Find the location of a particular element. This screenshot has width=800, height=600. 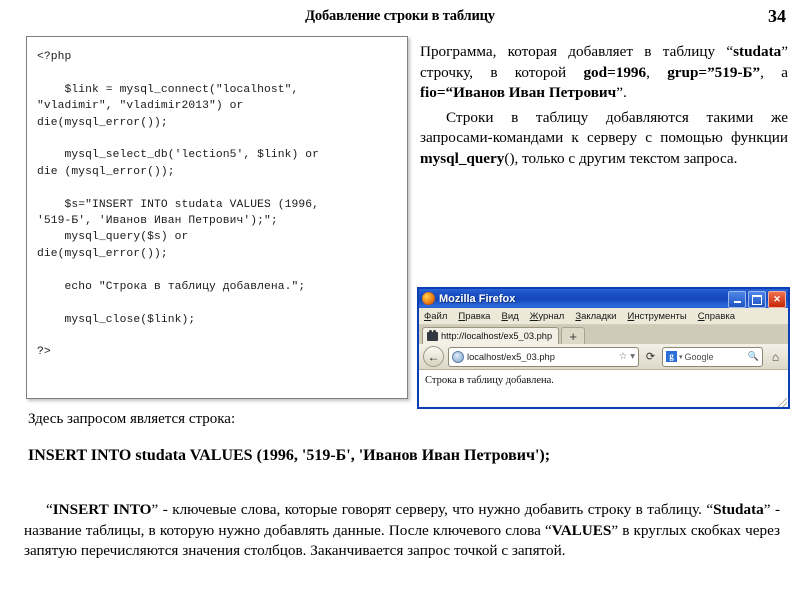

para1-bold1: studata is located at coordinates (757, 51).